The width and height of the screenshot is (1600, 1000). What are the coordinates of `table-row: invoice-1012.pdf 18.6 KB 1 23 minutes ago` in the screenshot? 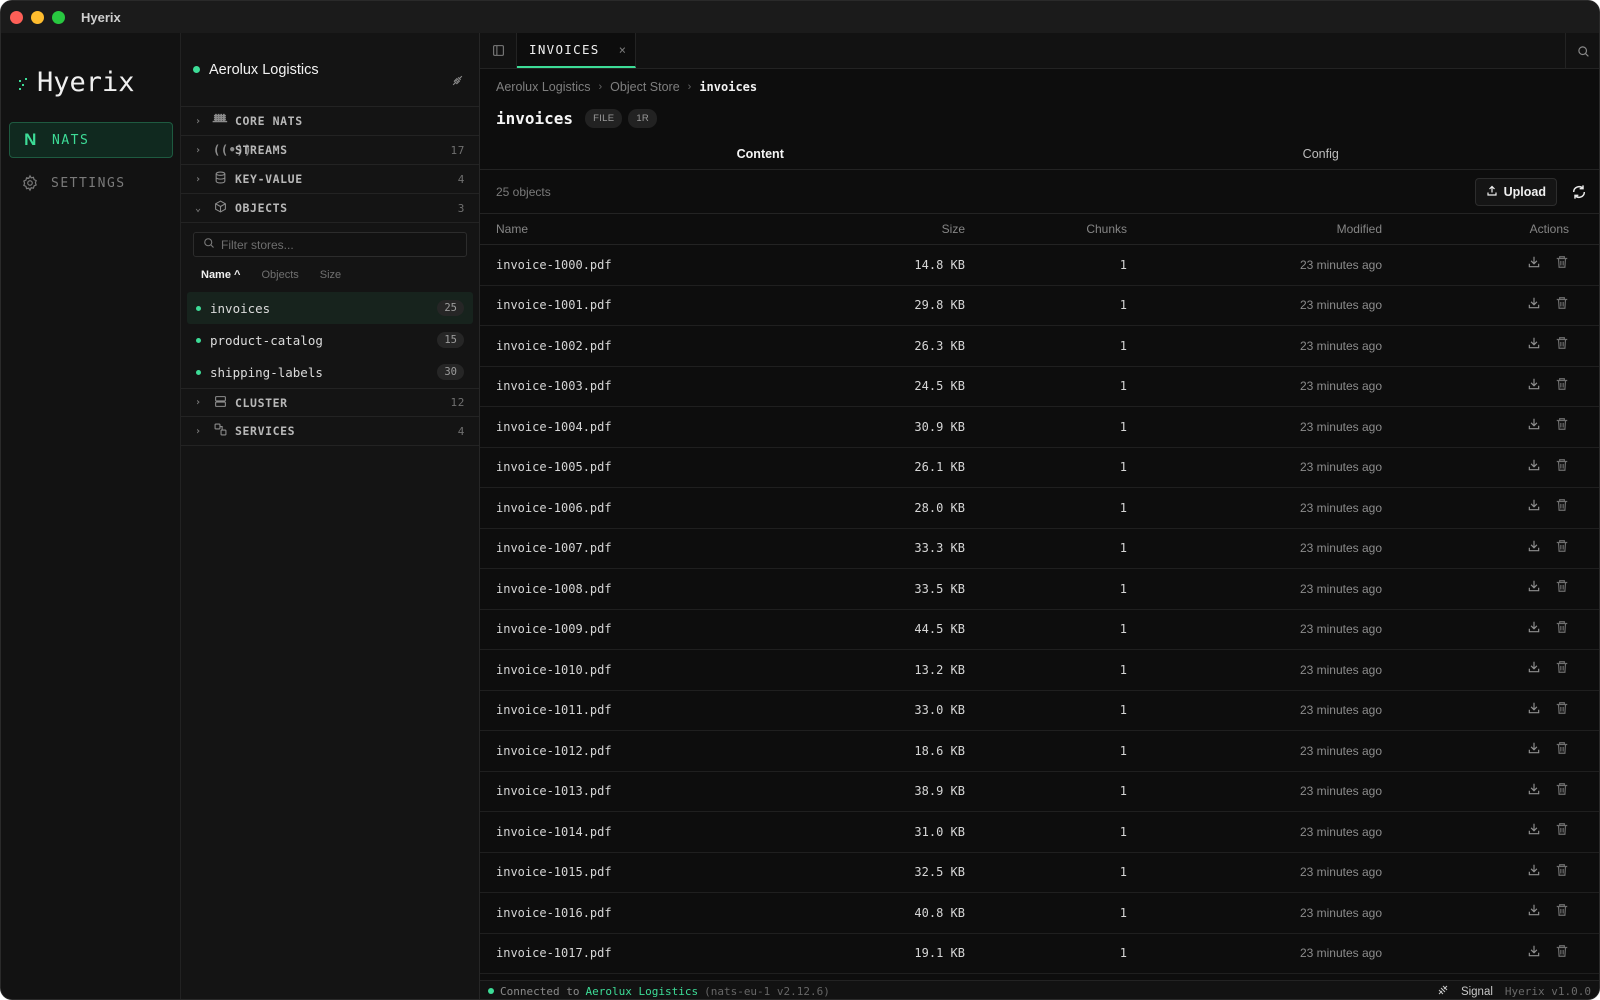 It's located at (1039, 751).